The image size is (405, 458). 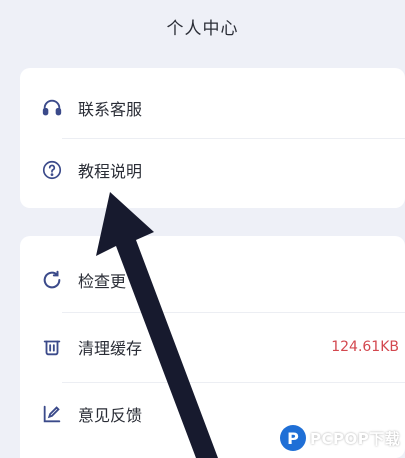 I want to click on edit-icon, so click(x=52, y=414).